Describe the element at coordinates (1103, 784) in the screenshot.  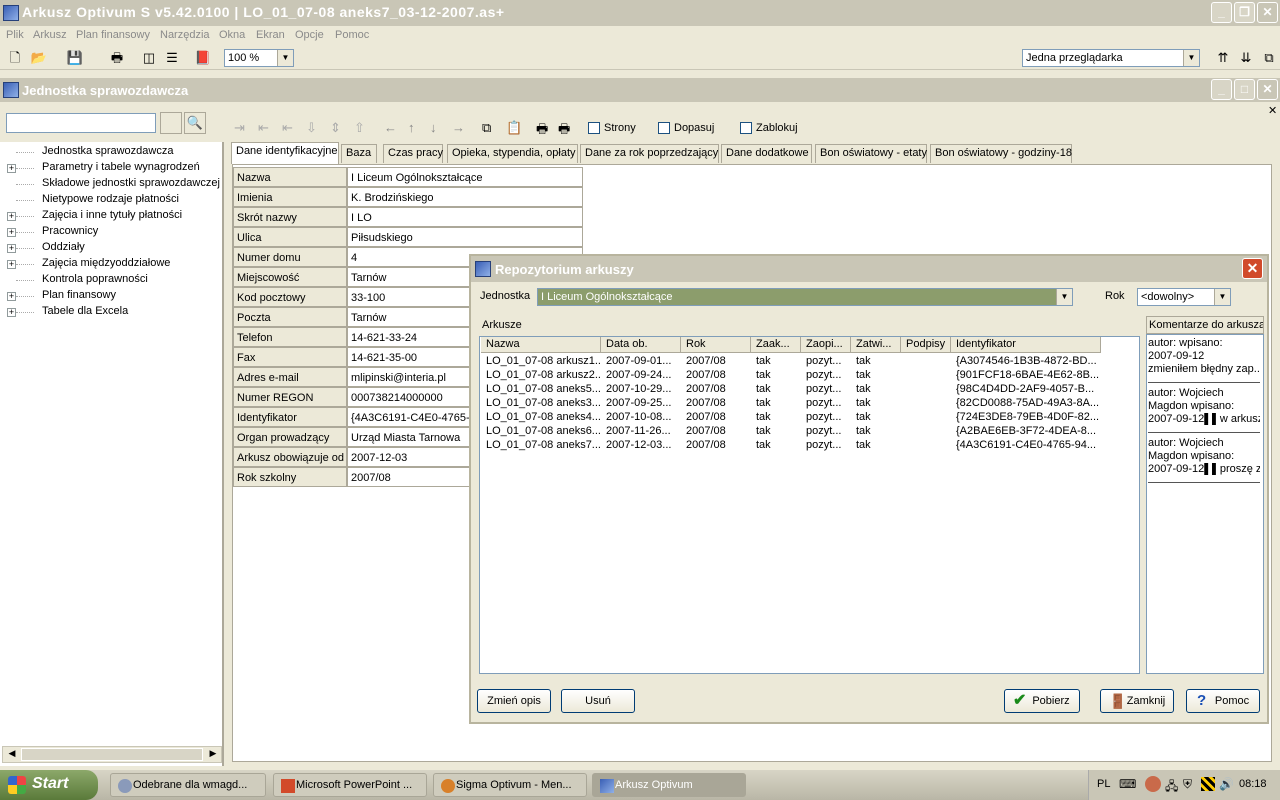
I see `language-indicator: PL` at that location.